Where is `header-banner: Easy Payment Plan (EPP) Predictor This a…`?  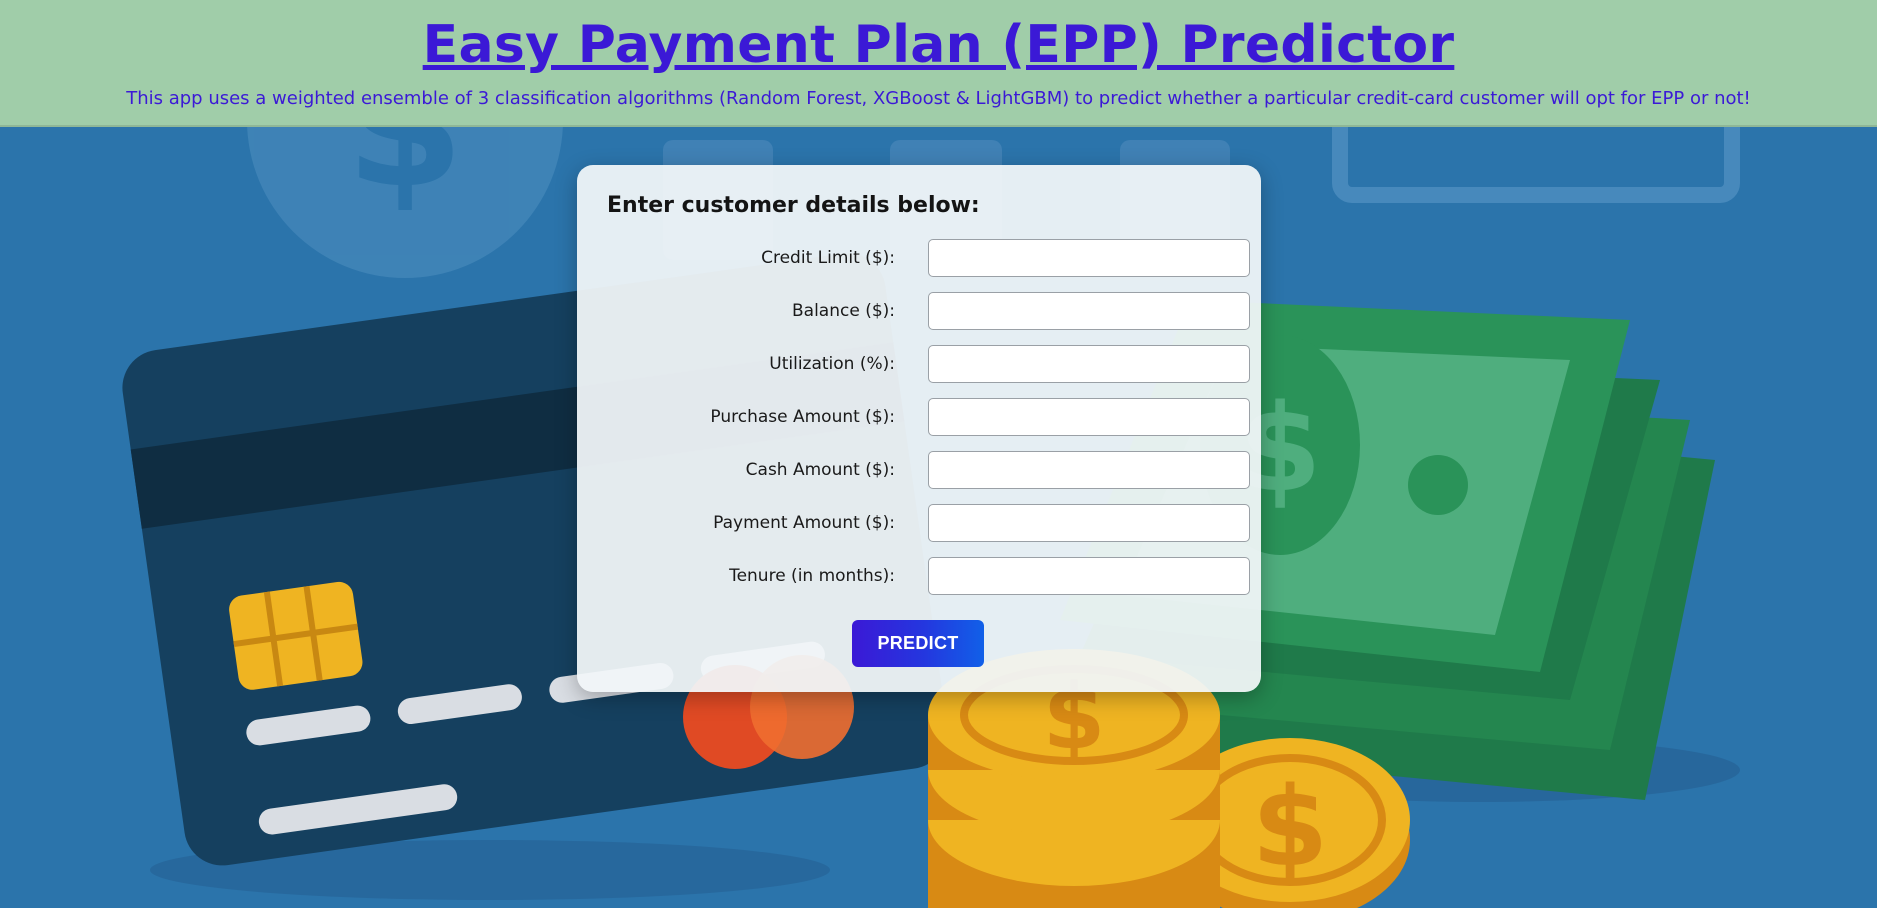 header-banner: Easy Payment Plan (EPP) Predictor This a… is located at coordinates (938, 63).